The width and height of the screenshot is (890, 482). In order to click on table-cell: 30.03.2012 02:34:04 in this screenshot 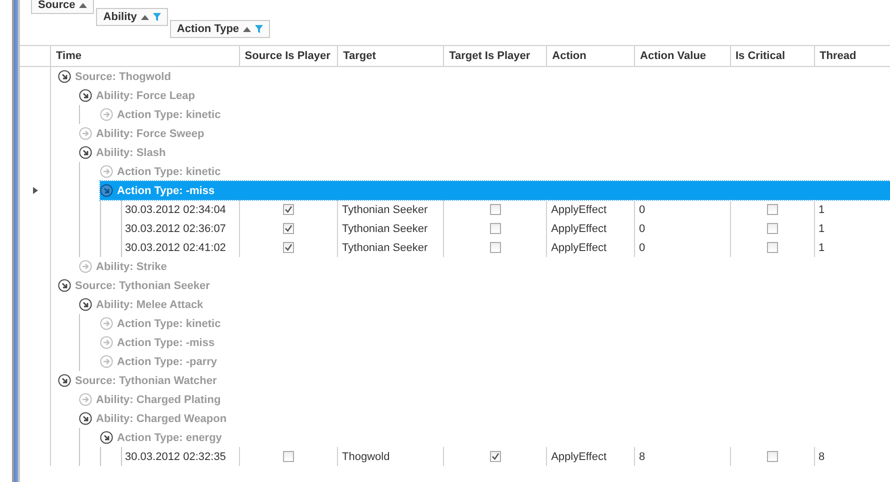, I will do `click(180, 209)`.